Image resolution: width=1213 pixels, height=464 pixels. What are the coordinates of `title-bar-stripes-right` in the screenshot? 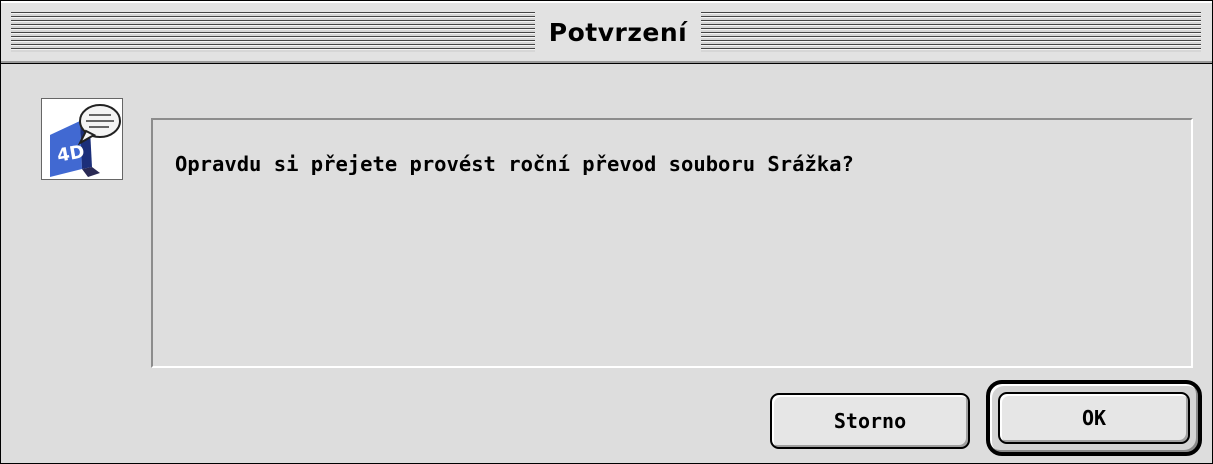 It's located at (951, 32).